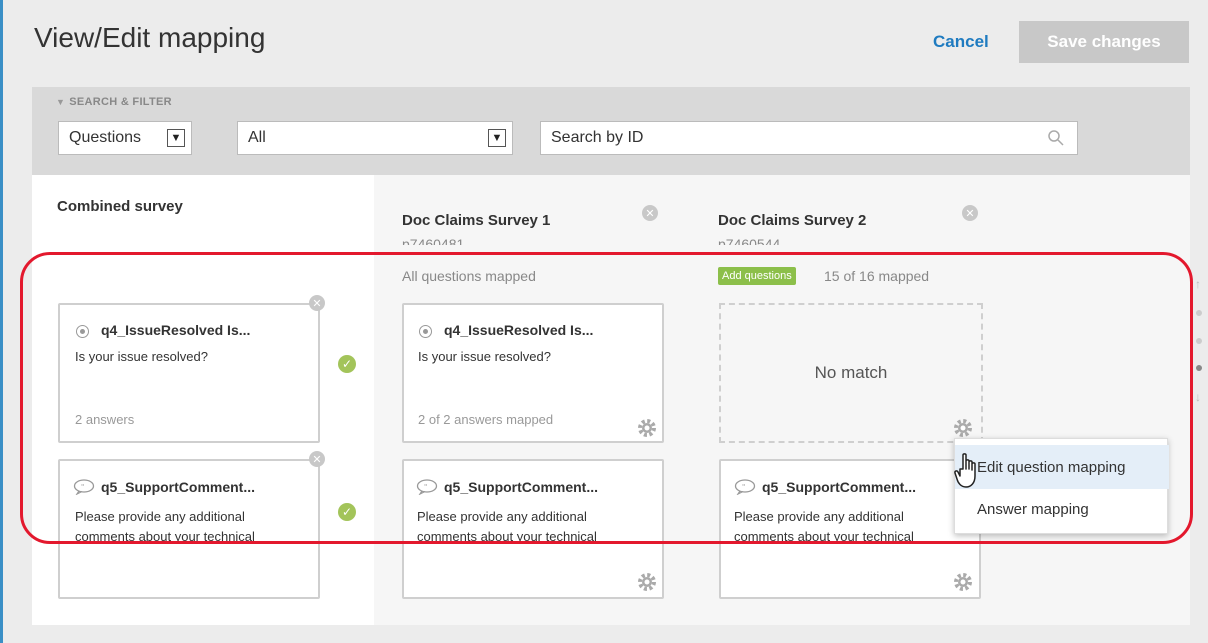 The height and width of the screenshot is (643, 1208). Describe the element at coordinates (486, 419) in the screenshot. I see `answers-mapped-count: 2 of 2 answers mapped` at that location.